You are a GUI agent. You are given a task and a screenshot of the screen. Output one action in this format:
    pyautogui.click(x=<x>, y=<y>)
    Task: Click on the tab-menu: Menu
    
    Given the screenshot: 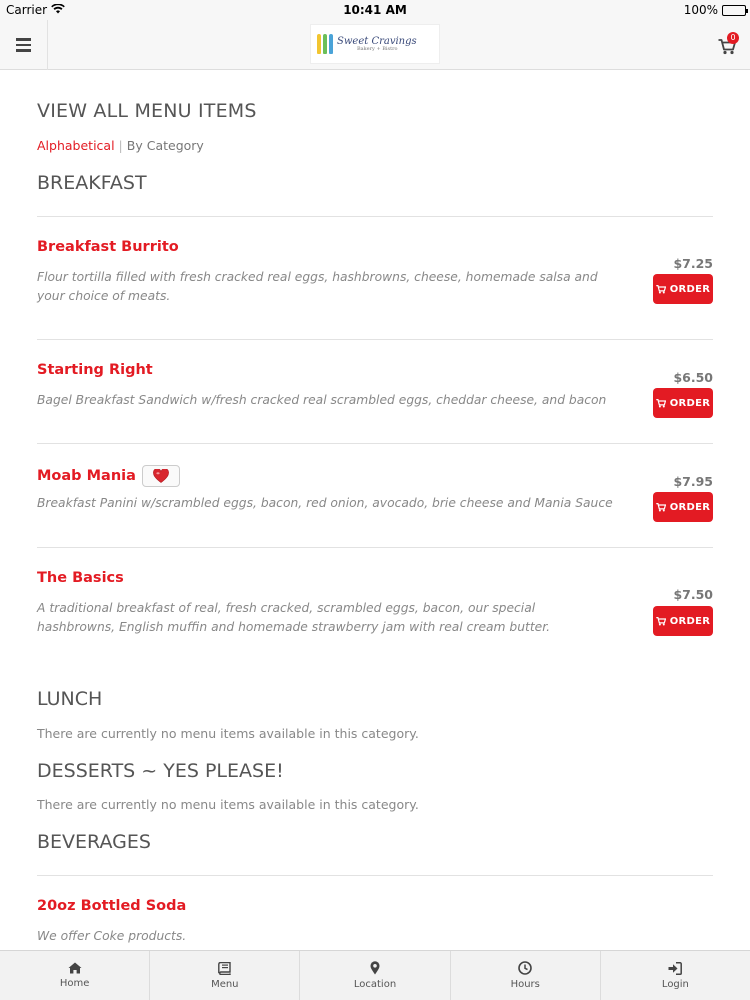 What is the action you would take?
    pyautogui.click(x=224, y=975)
    